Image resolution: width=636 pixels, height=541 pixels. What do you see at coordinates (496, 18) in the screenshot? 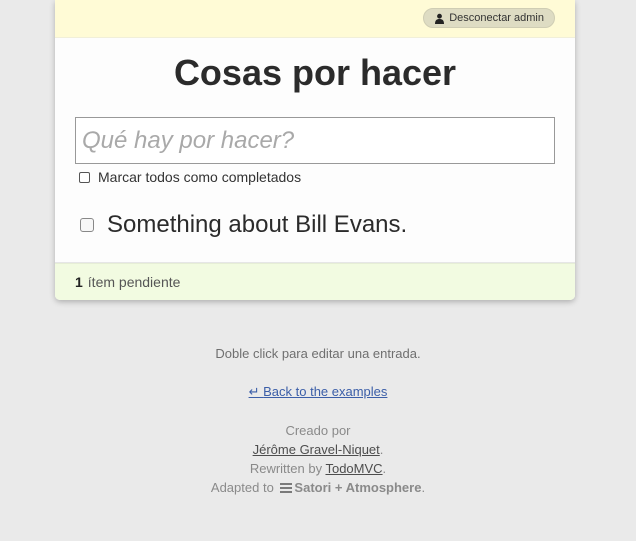
I see `logout-label: Desconectar admin` at bounding box center [496, 18].